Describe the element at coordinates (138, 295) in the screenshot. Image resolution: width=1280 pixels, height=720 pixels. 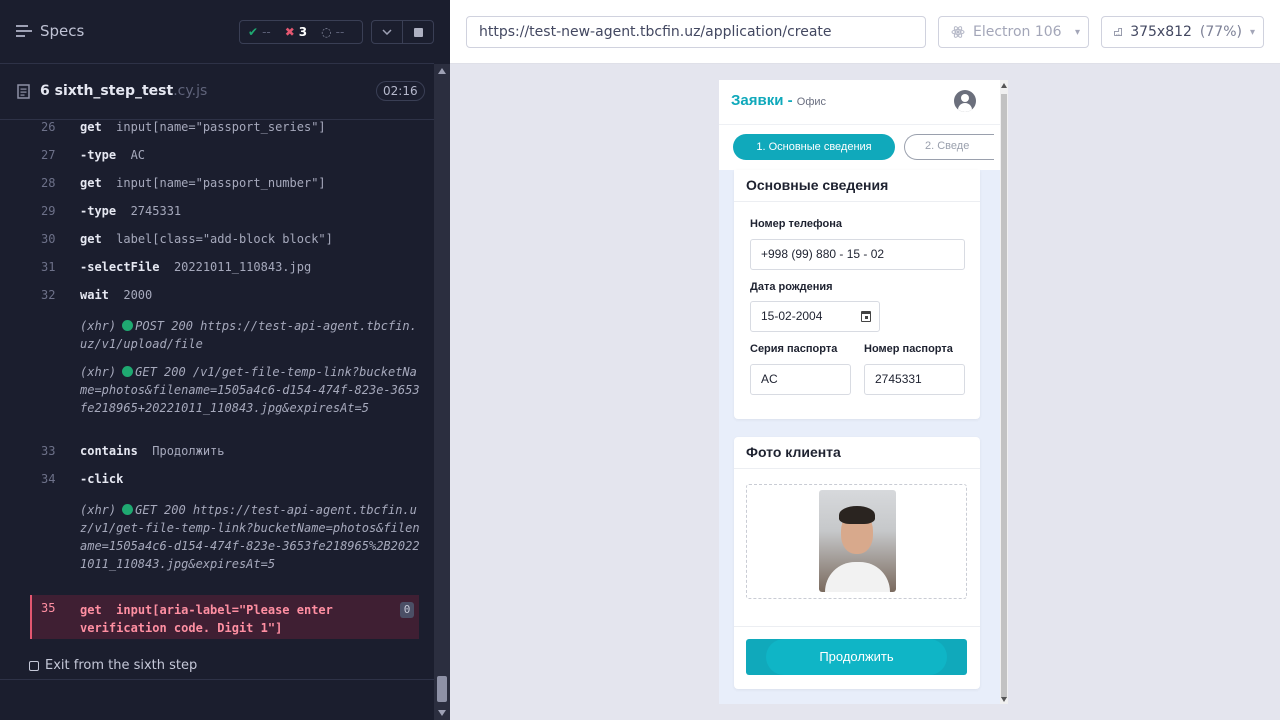
I see `command-arg: 2000` at that location.